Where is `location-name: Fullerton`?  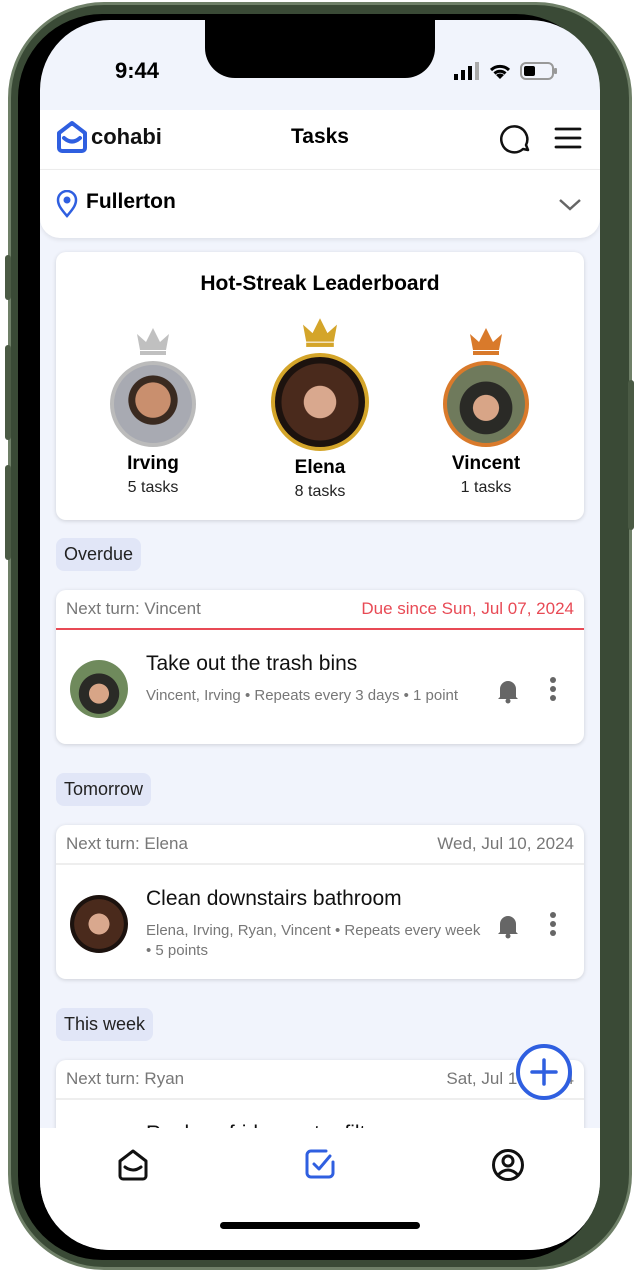 location-name: Fullerton is located at coordinates (131, 201).